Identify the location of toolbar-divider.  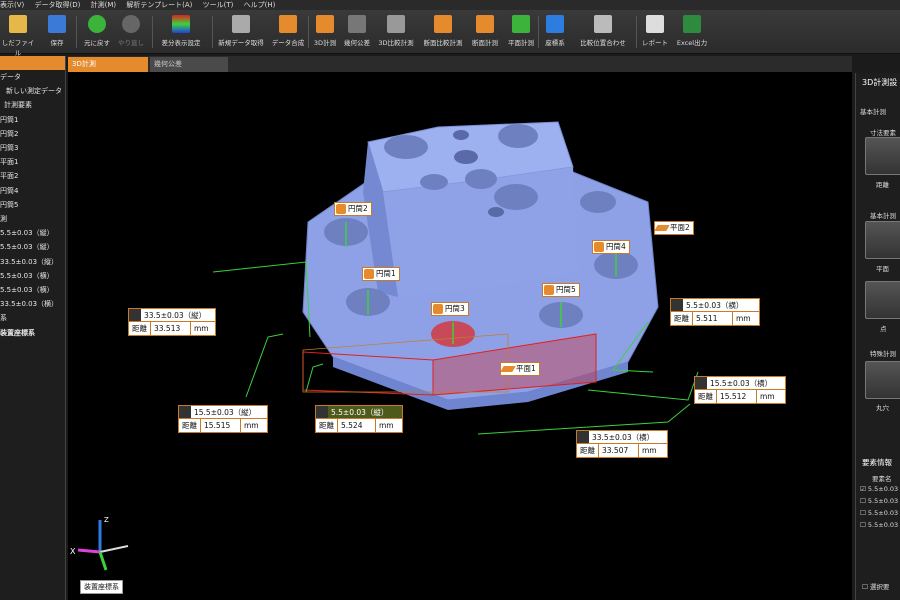
(308, 32).